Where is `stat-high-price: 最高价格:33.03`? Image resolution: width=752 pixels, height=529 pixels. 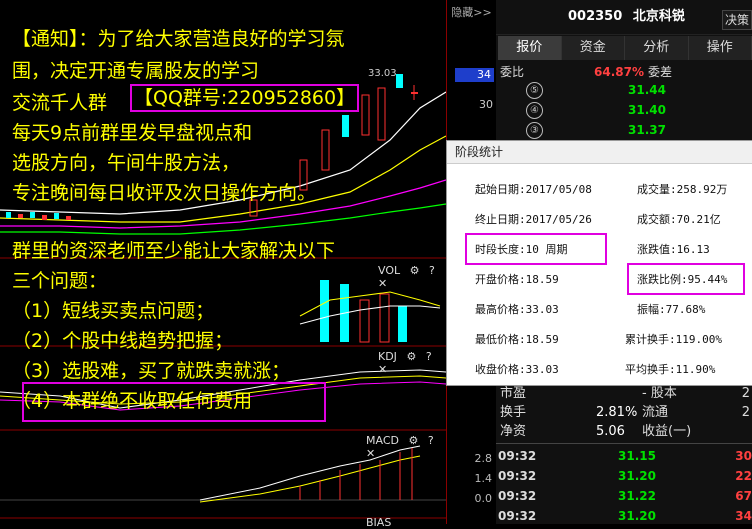
stat-high-price: 最高价格:33.03 is located at coordinates (517, 309).